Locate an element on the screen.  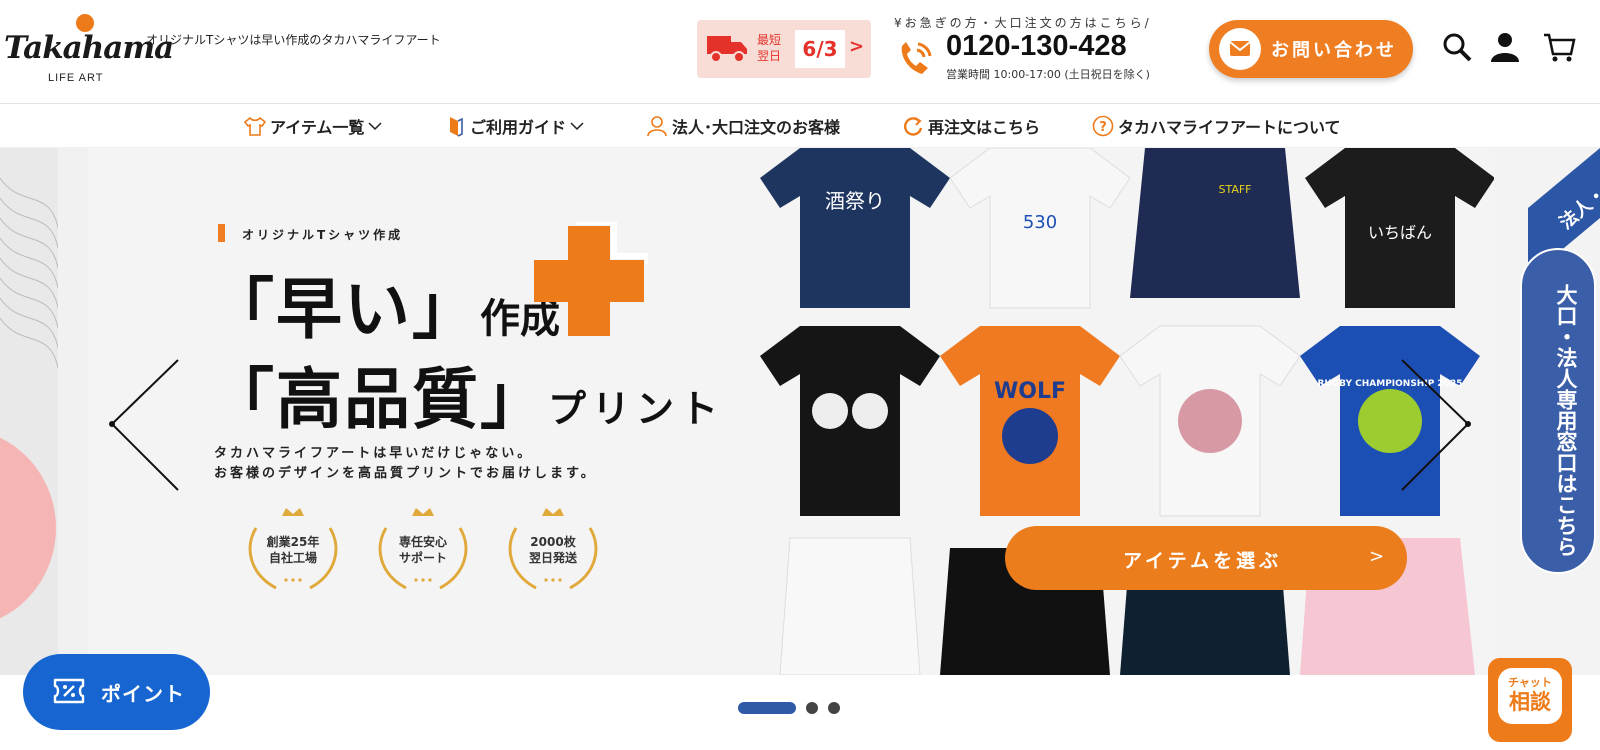
delivery-date: 6/3 is located at coordinates (820, 49).